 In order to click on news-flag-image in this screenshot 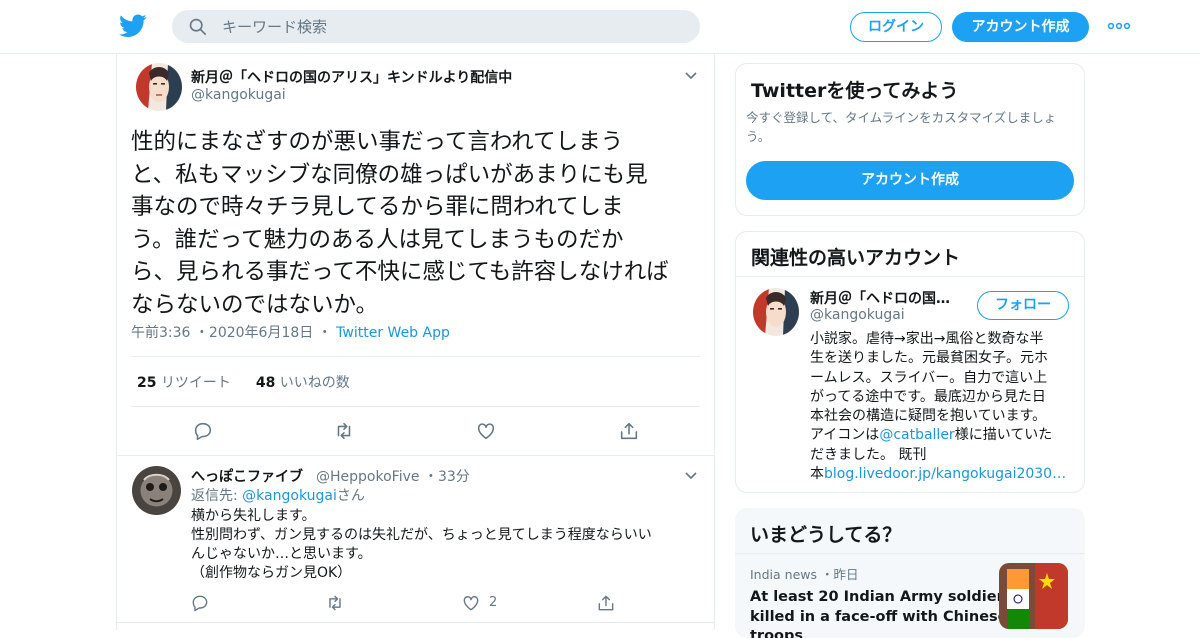, I will do `click(1033, 596)`.